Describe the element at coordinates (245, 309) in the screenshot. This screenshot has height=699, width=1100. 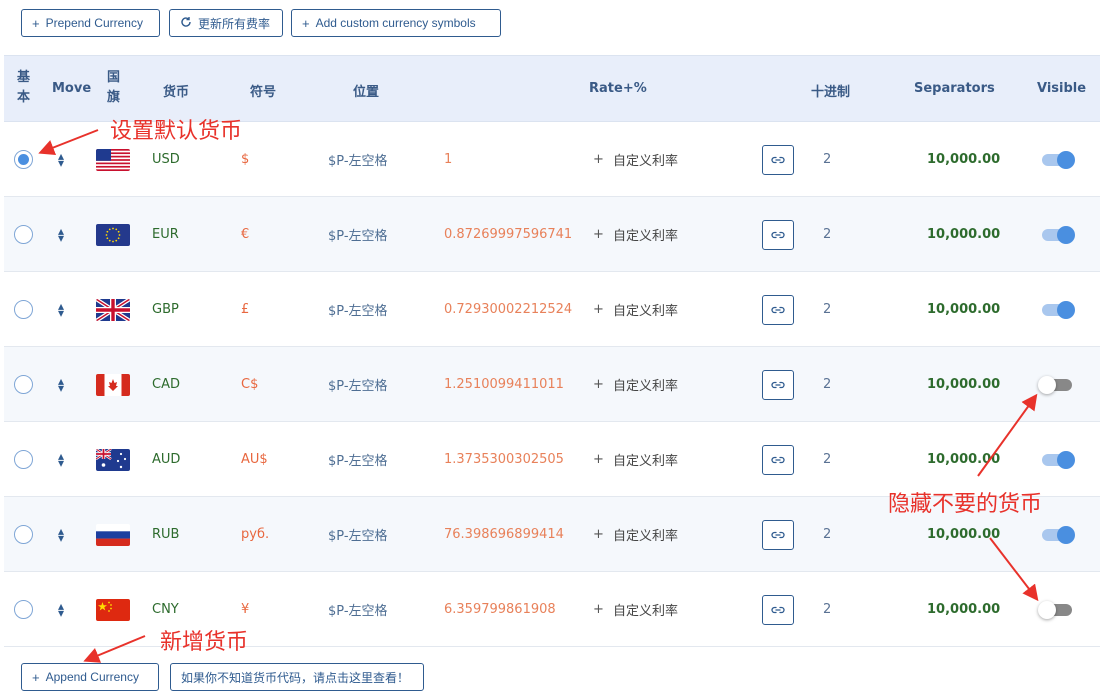
I see `currency-symbol: £` at that location.